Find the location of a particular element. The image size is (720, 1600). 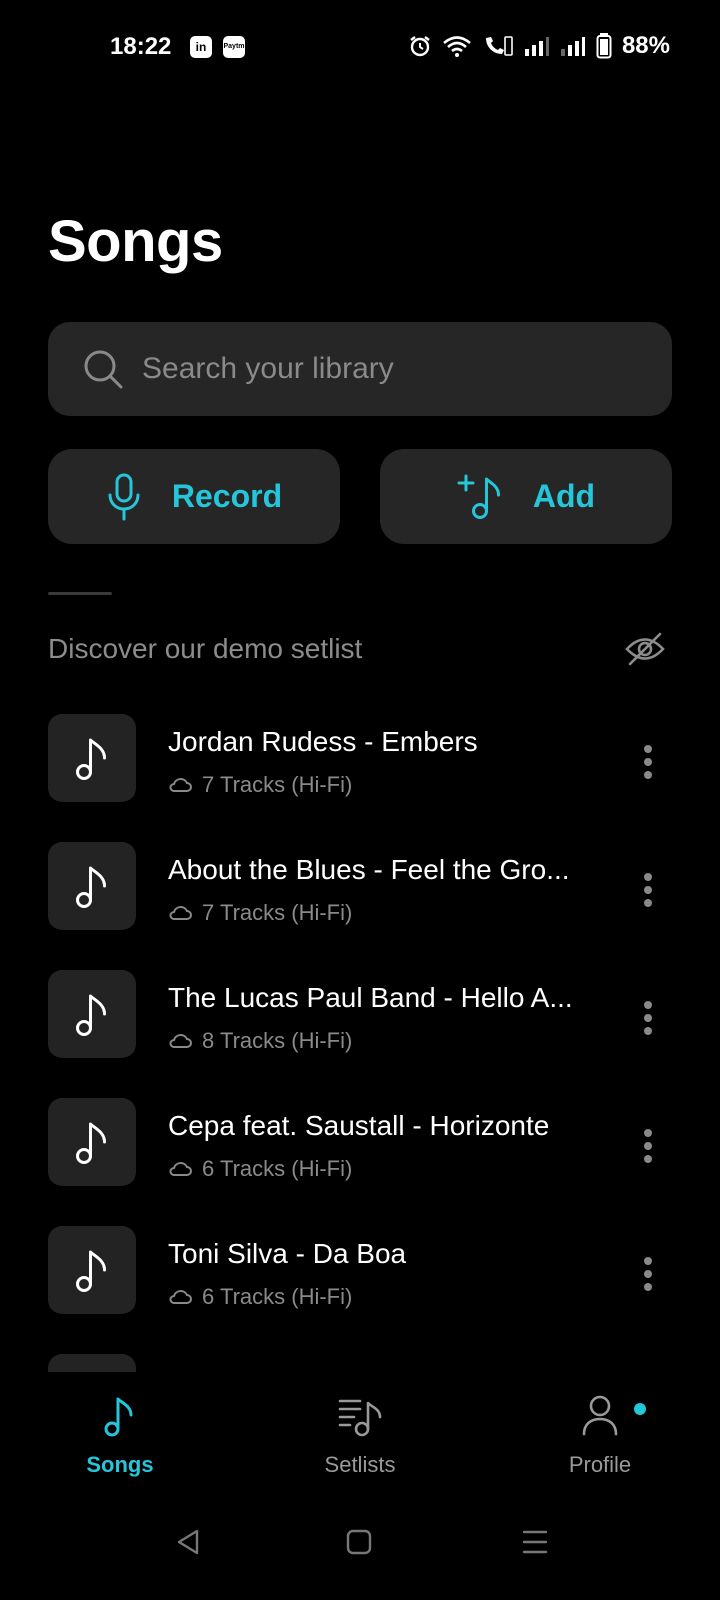

linkedin-icon: in is located at coordinates (201, 47).